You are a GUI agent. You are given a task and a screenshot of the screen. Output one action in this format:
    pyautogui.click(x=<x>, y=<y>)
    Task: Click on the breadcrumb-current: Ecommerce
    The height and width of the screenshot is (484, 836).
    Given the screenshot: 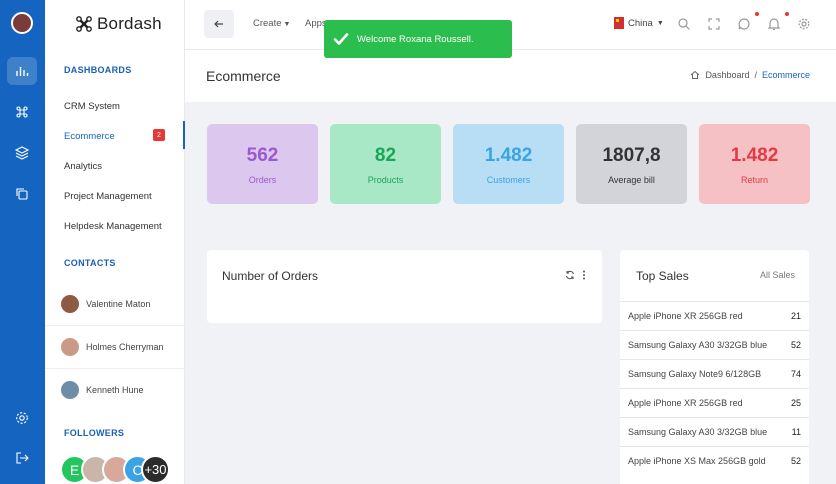 What is the action you would take?
    pyautogui.click(x=785, y=75)
    